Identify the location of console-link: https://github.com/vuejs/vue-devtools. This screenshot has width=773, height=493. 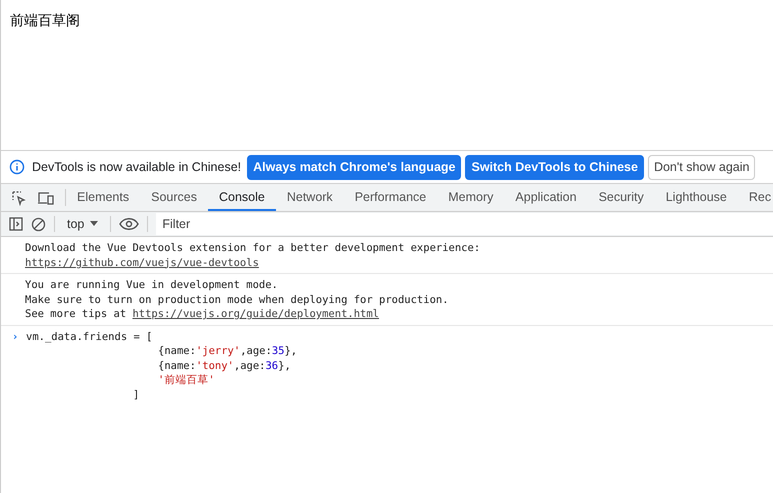
(142, 262).